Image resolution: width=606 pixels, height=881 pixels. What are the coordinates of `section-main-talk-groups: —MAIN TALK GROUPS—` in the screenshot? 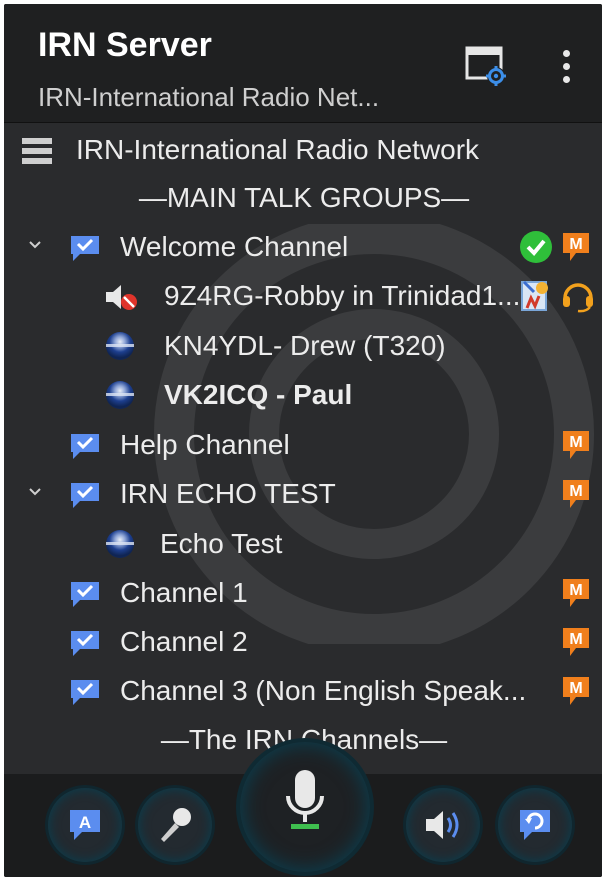 It's located at (303, 198).